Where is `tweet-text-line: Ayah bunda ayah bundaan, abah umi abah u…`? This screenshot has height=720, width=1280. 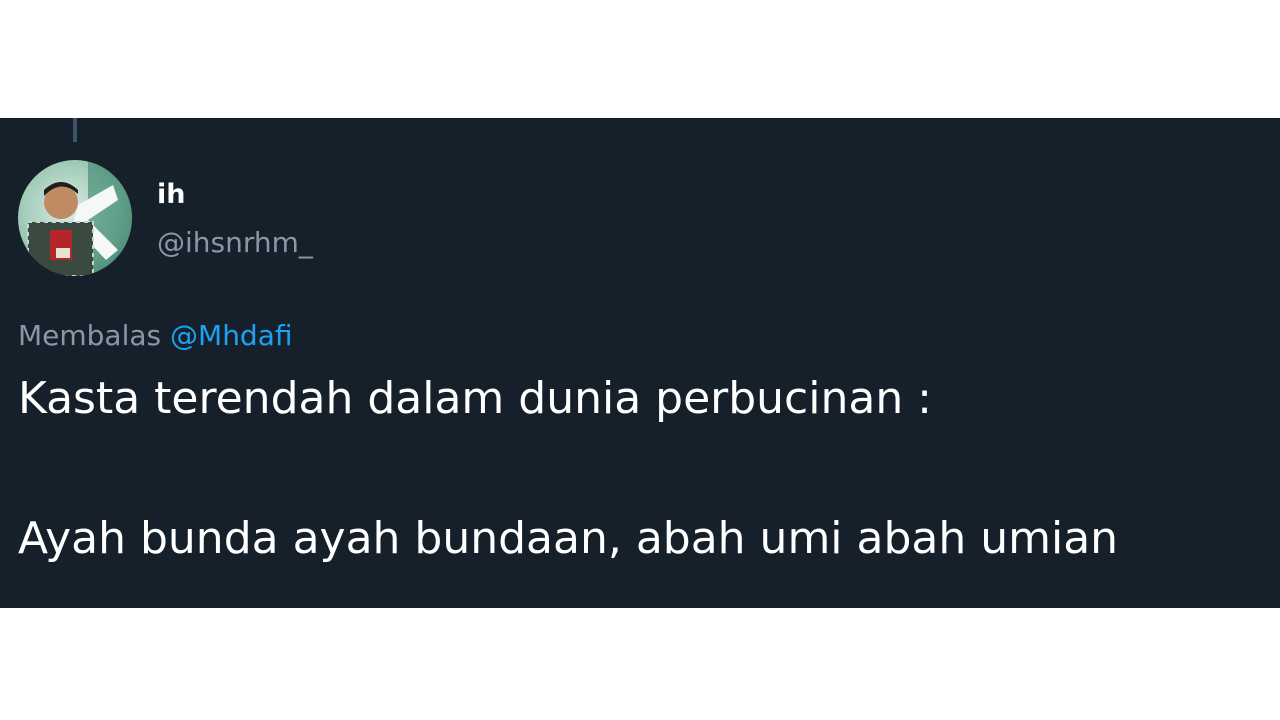
tweet-text-line: Ayah bunda ayah bundaan, abah umi abah u… is located at coordinates (568, 538).